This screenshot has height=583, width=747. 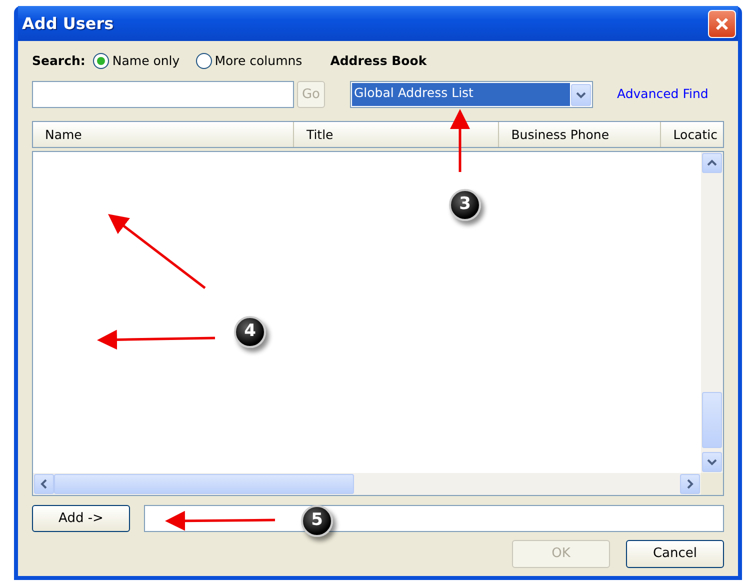 What do you see at coordinates (249, 61) in the screenshot?
I see `search-option-radio: More columns` at bounding box center [249, 61].